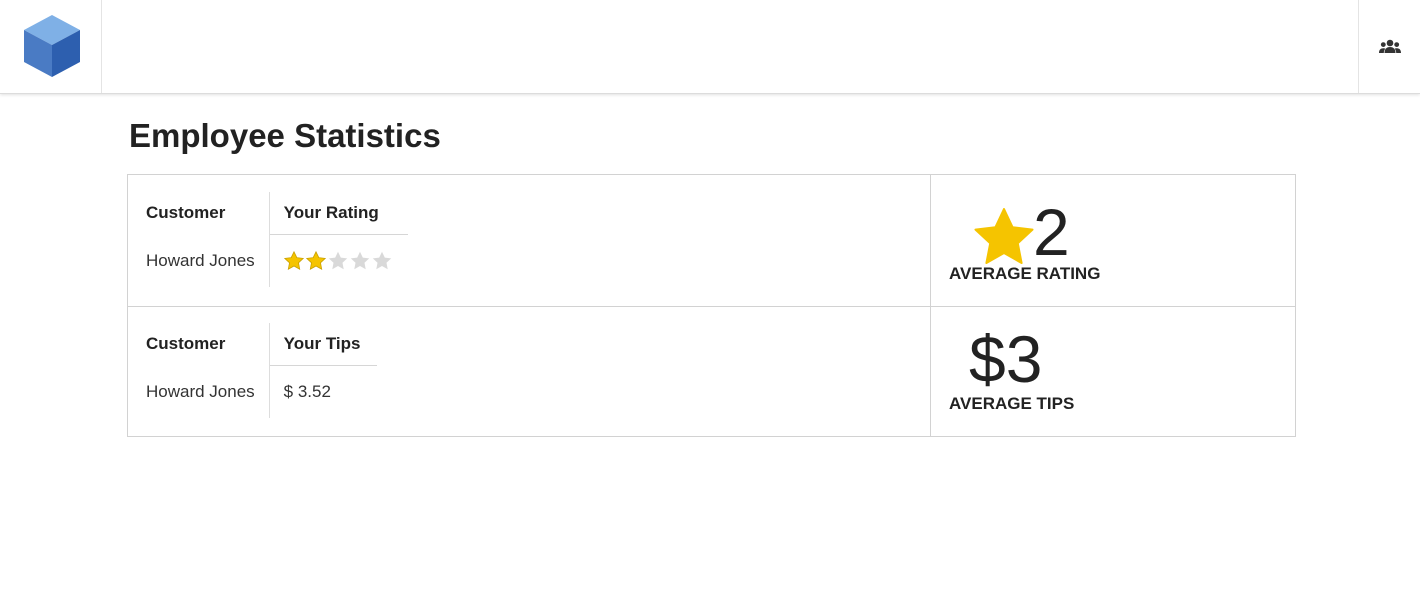  Describe the element at coordinates (1006, 359) in the screenshot. I see `average-tips-value: $3` at that location.